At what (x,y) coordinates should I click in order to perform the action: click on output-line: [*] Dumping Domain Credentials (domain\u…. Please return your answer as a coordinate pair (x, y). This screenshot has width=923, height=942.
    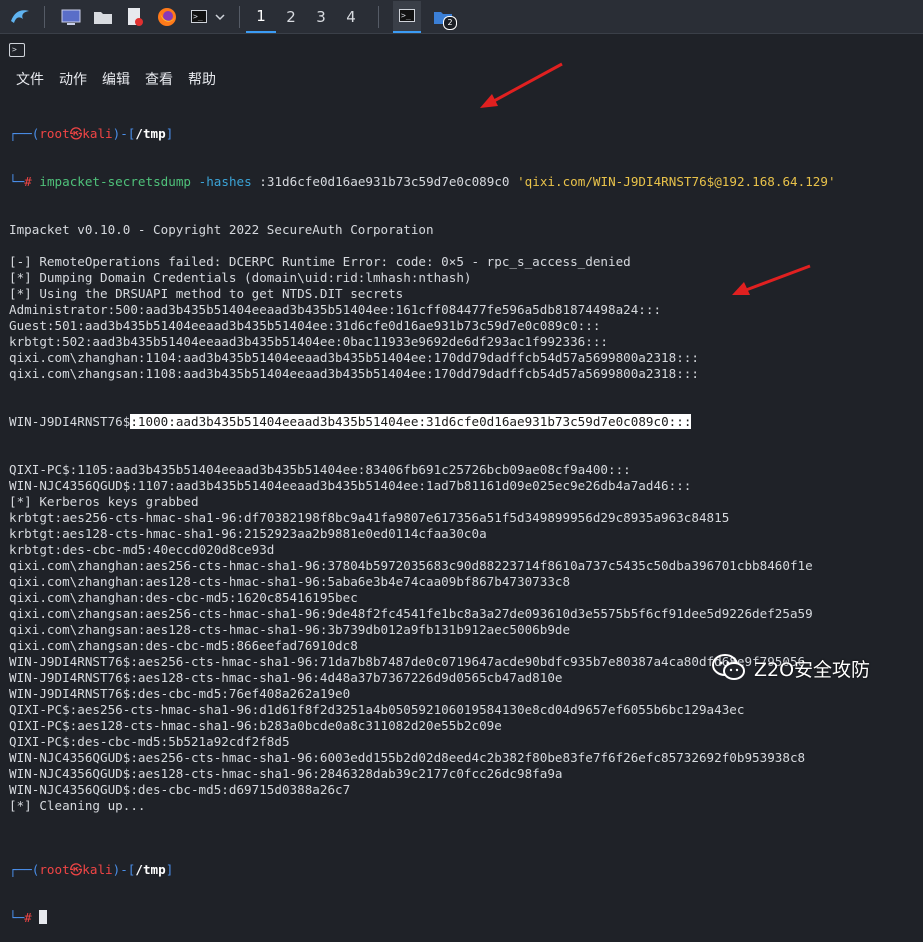
    Looking at the image, I should click on (240, 277).